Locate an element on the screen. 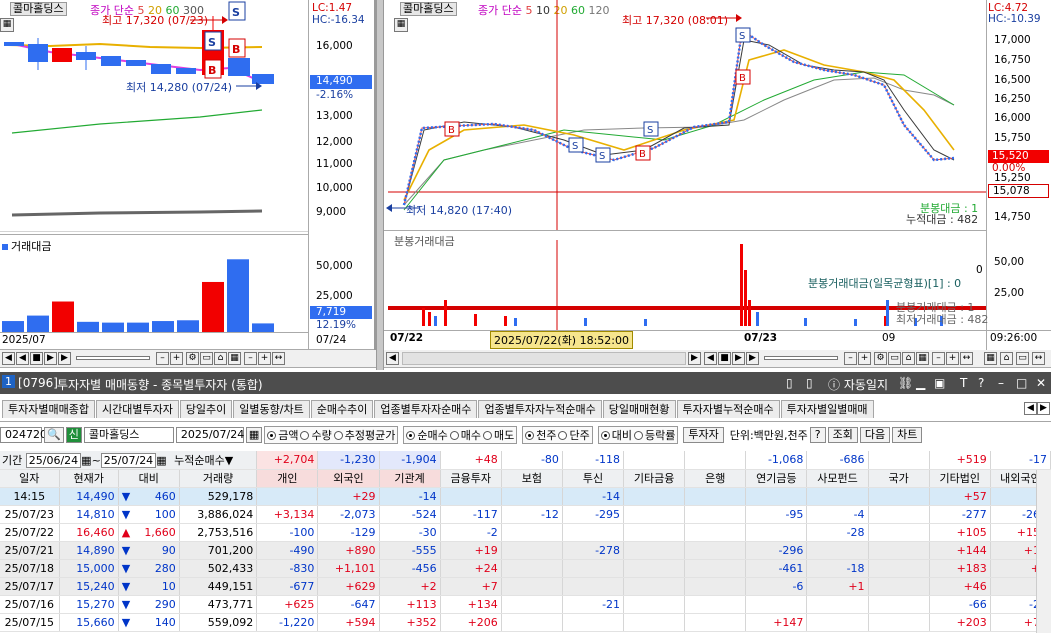  tab-0: 투자자별매매종합 is located at coordinates (48, 409).